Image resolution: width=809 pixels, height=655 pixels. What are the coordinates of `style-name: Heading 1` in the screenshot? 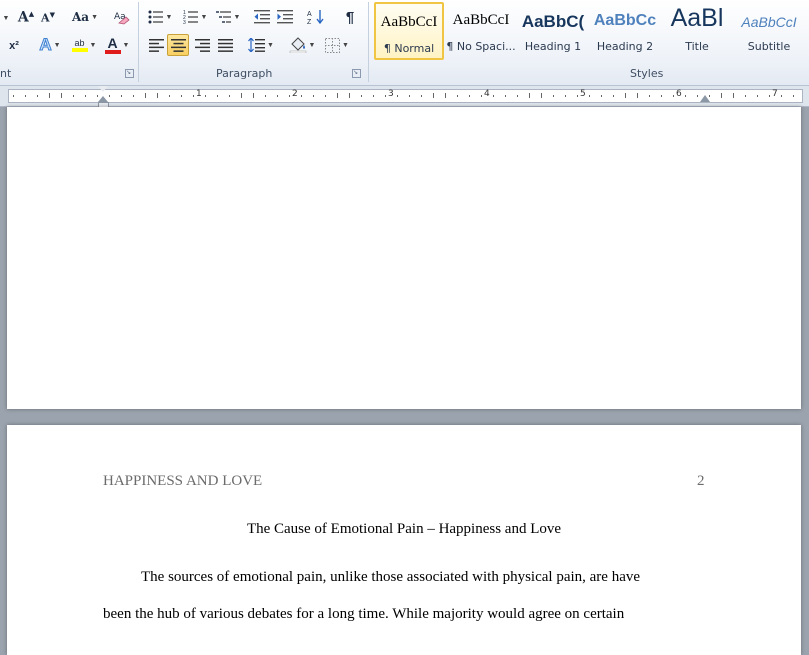 It's located at (553, 46).